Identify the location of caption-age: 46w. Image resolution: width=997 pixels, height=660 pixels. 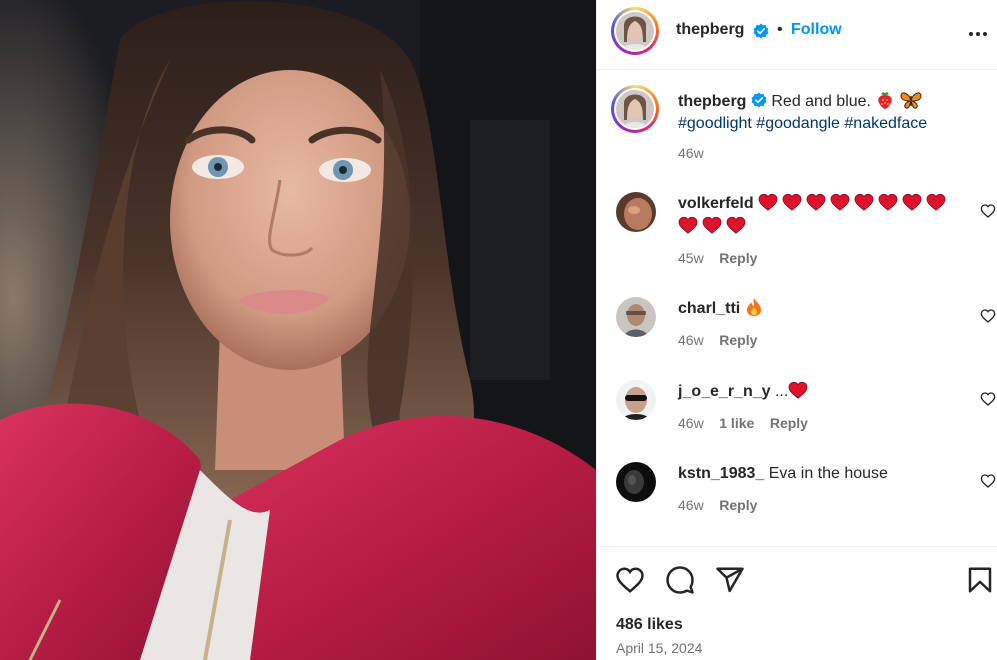
(691, 153).